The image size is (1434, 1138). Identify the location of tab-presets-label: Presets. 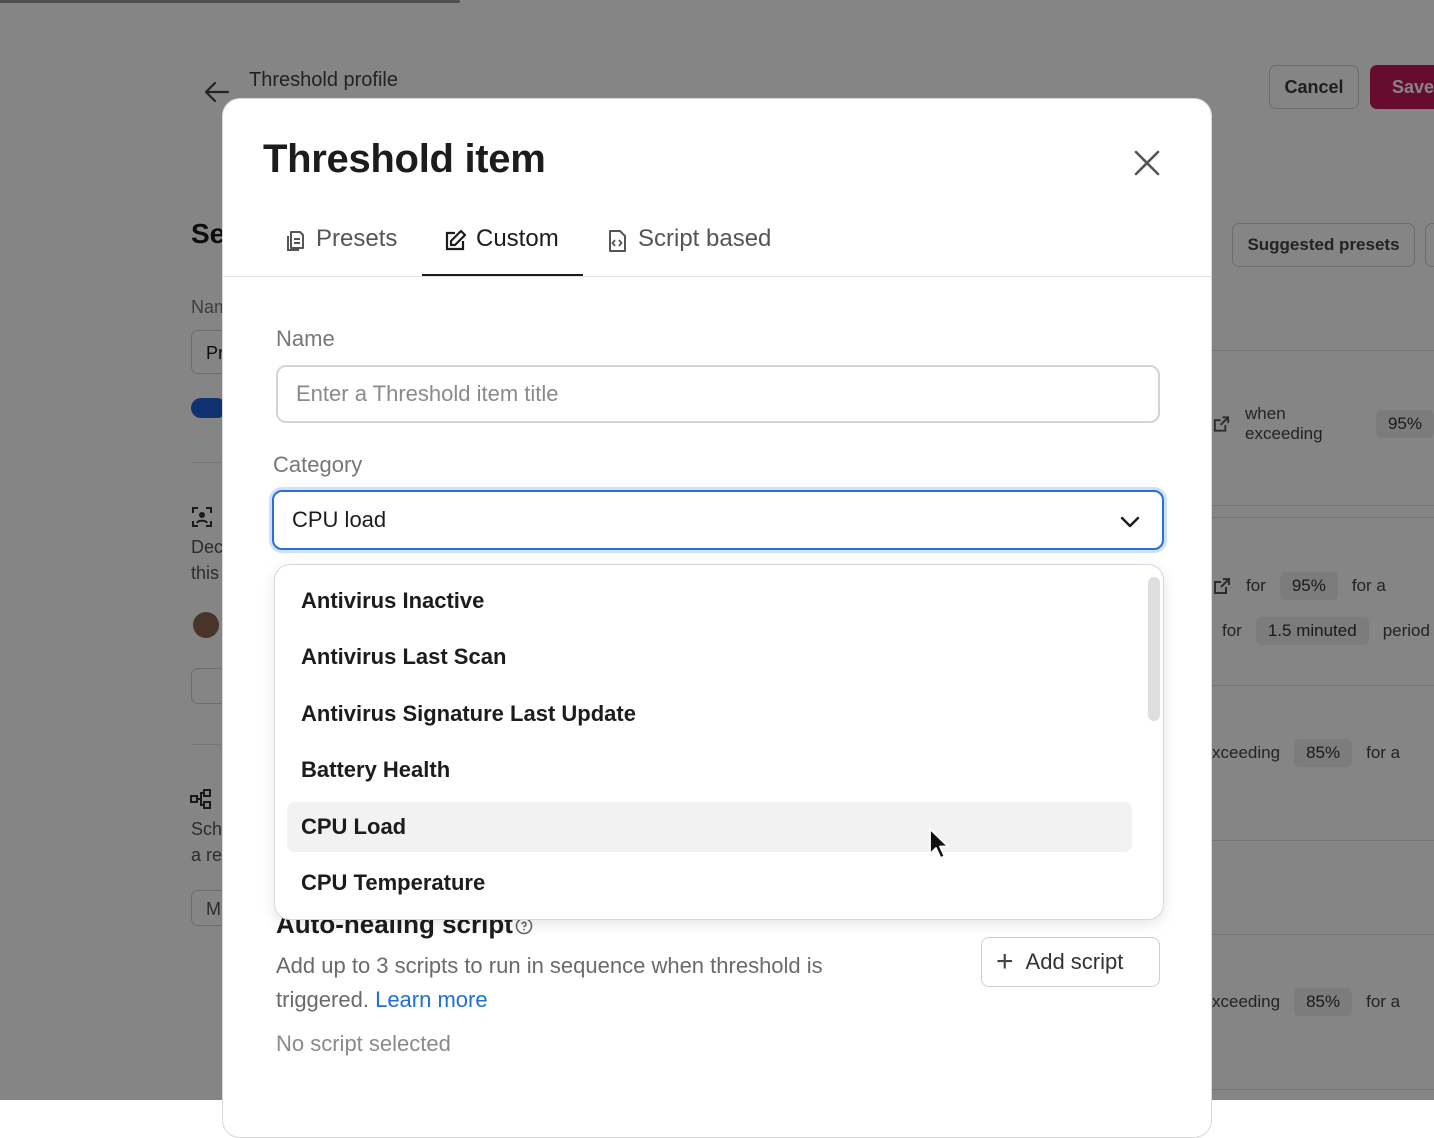
(357, 238).